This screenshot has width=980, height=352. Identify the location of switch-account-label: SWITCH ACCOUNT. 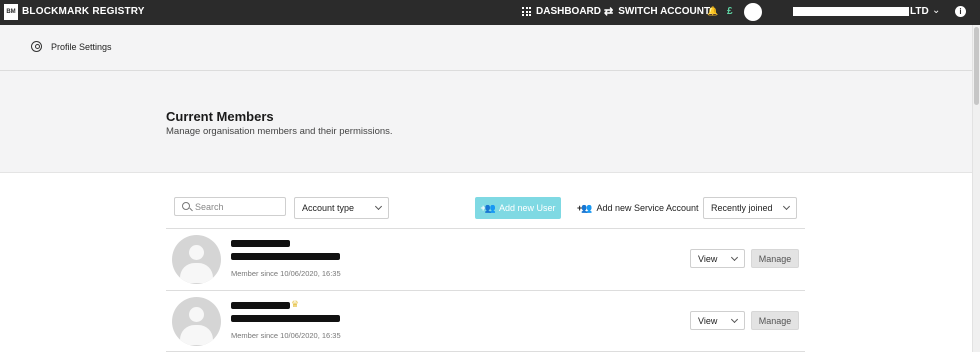
(664, 11).